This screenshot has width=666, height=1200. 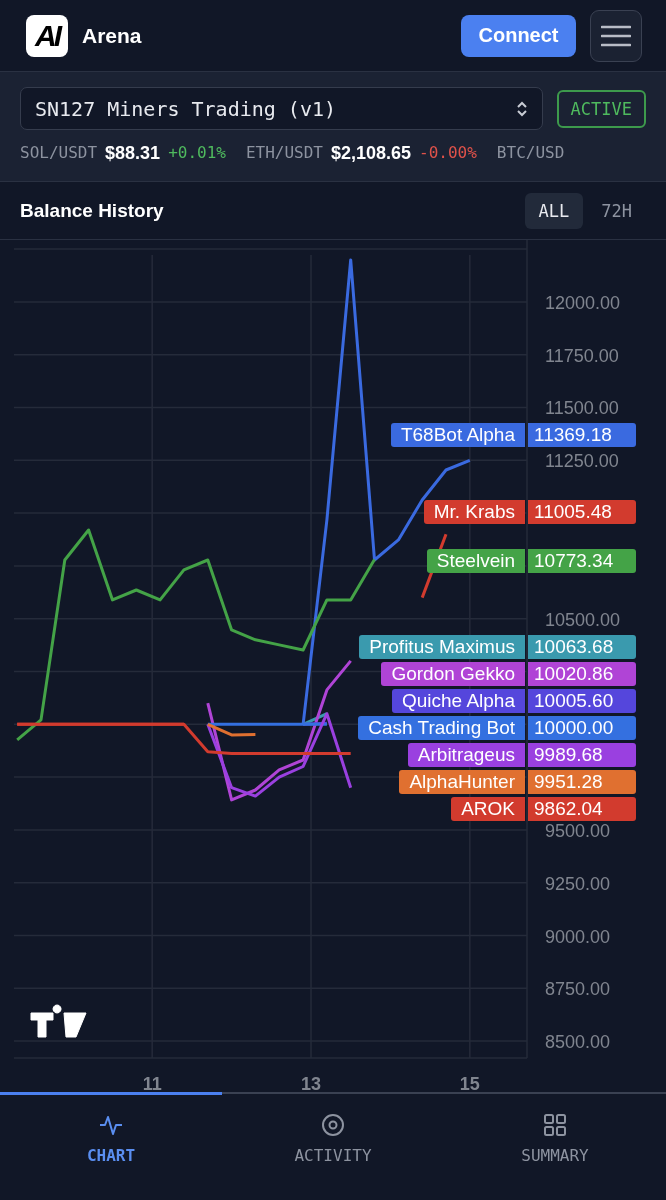 What do you see at coordinates (578, 989) in the screenshot?
I see `axis-label: 8750.00` at bounding box center [578, 989].